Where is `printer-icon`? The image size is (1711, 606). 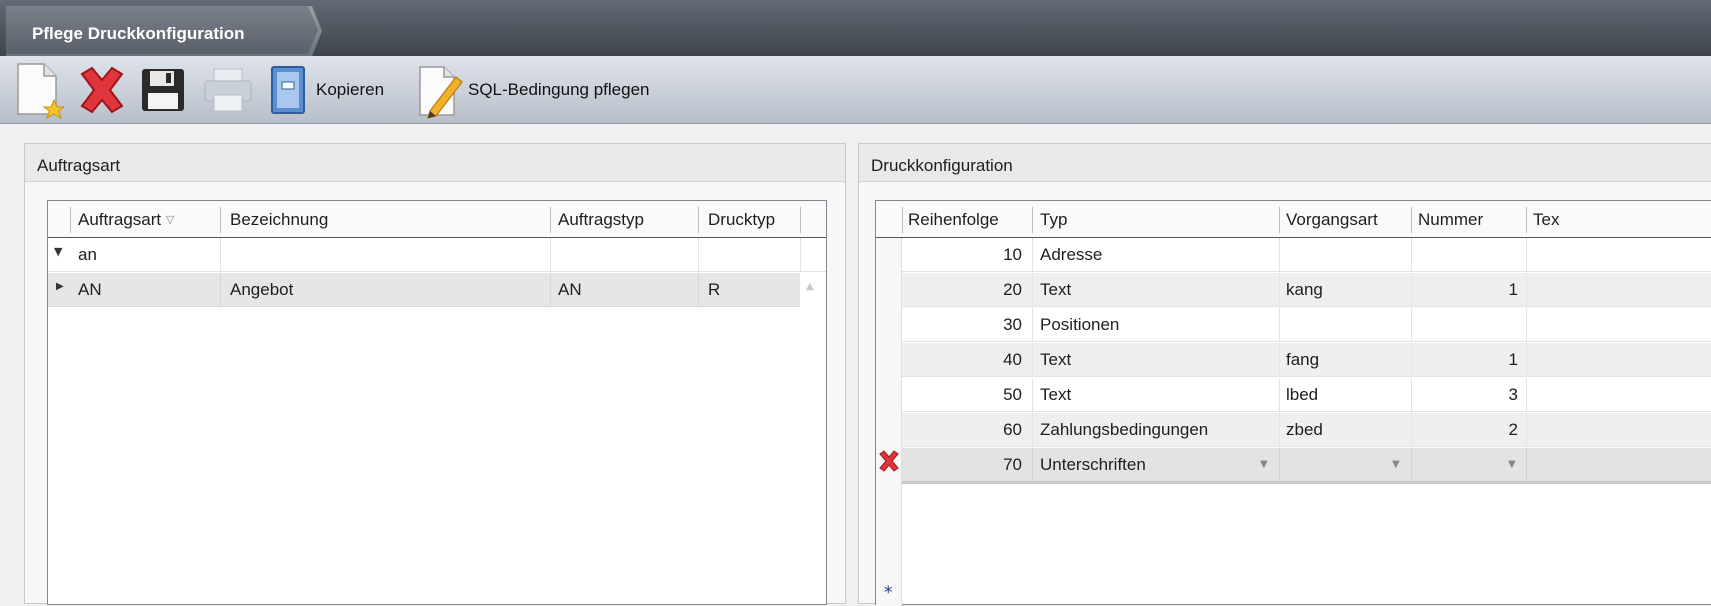 printer-icon is located at coordinates (228, 90).